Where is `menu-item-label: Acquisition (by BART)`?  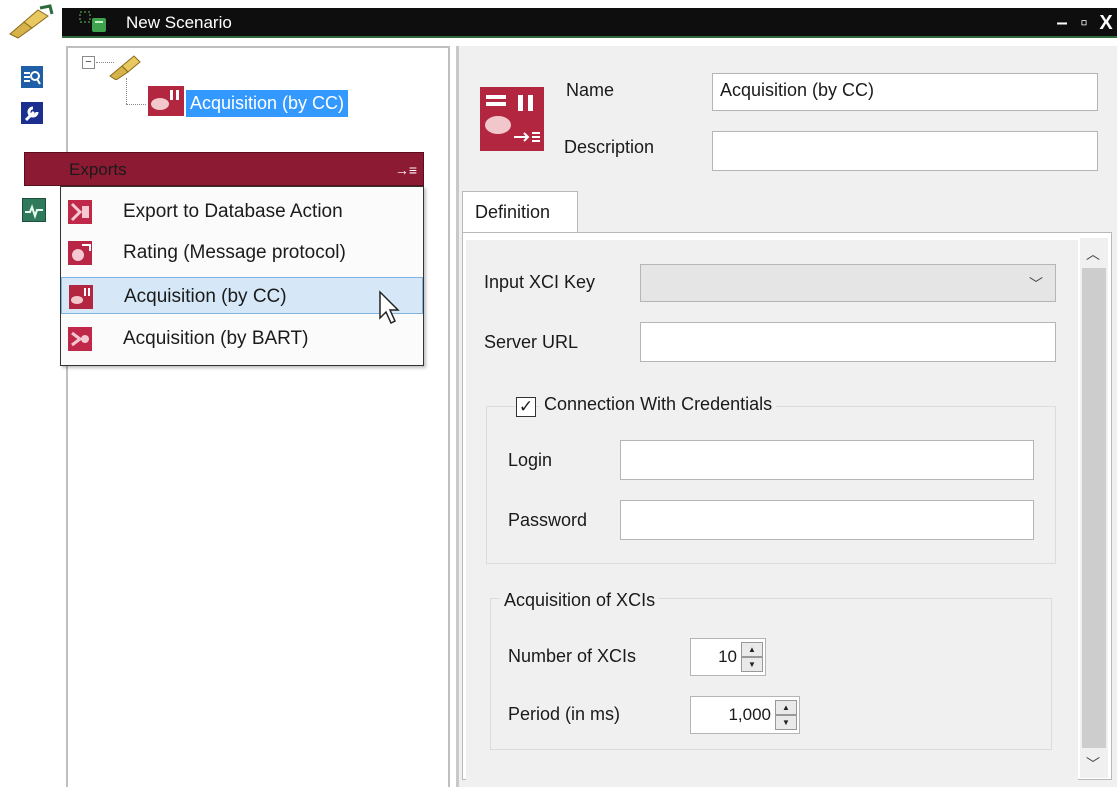 menu-item-label: Acquisition (by BART) is located at coordinates (216, 338).